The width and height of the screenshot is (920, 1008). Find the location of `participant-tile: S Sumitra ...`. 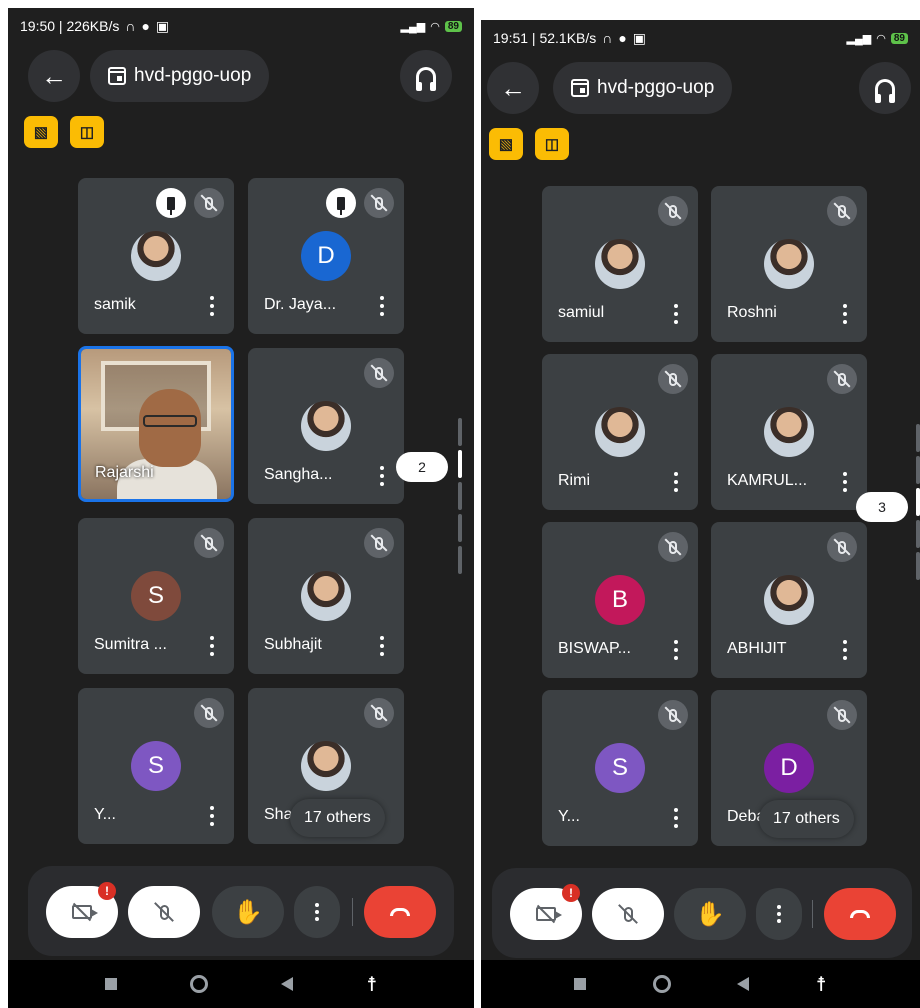

participant-tile: S Sumitra ... is located at coordinates (156, 596).